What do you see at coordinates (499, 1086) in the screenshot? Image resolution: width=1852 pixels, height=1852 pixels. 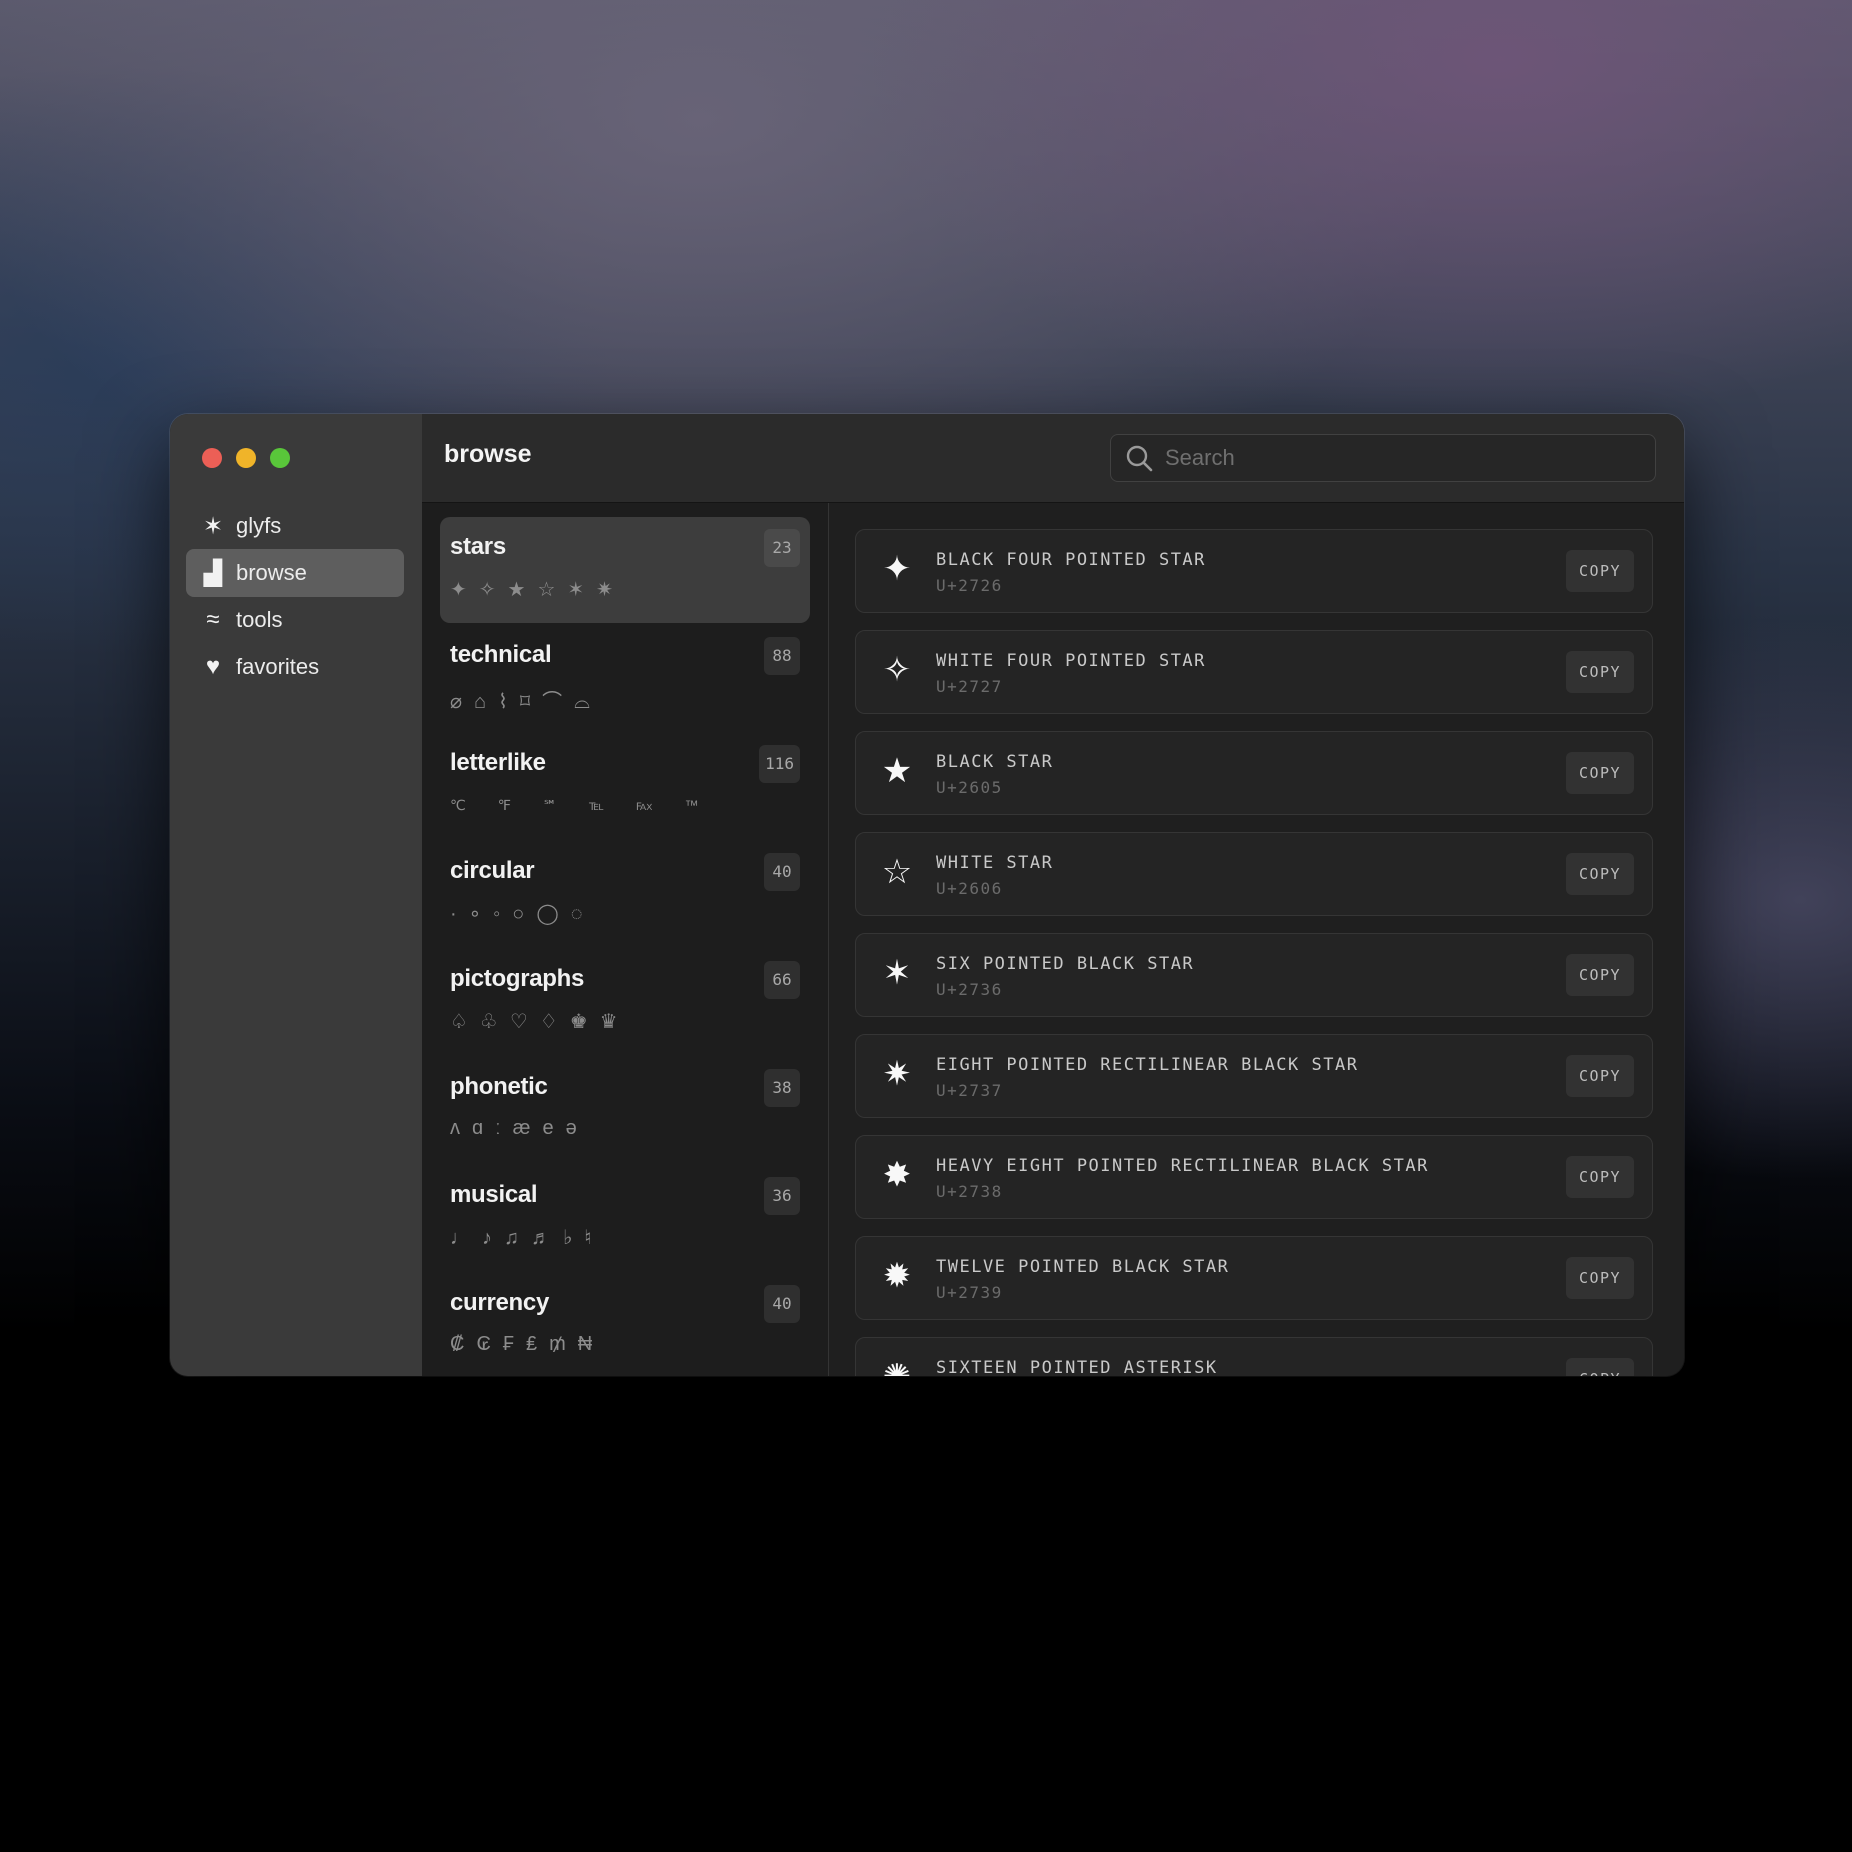 I see `category-name: phonetic` at bounding box center [499, 1086].